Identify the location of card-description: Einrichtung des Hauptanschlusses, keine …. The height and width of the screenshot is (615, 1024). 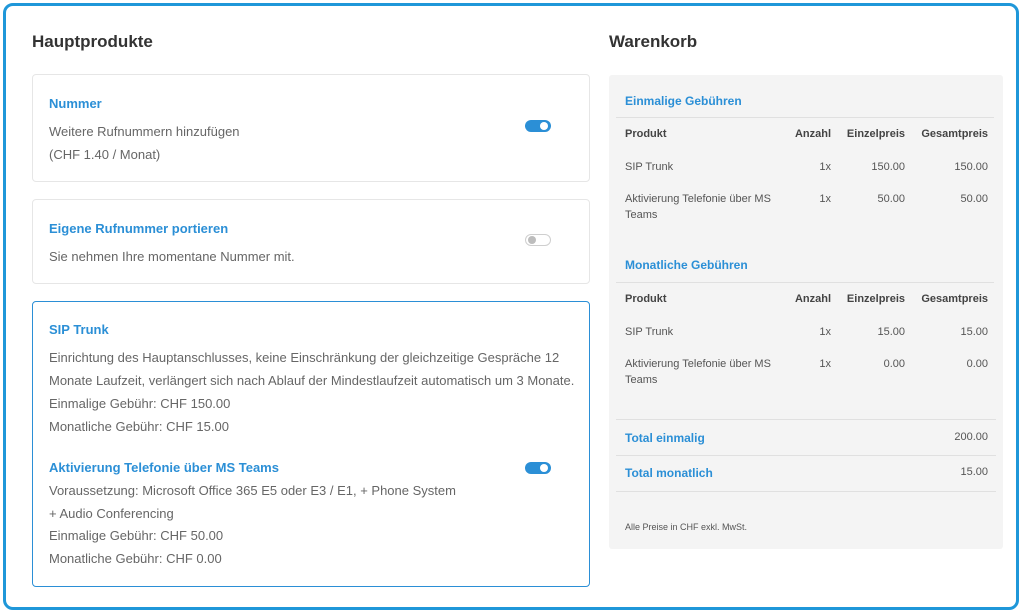
(304, 357).